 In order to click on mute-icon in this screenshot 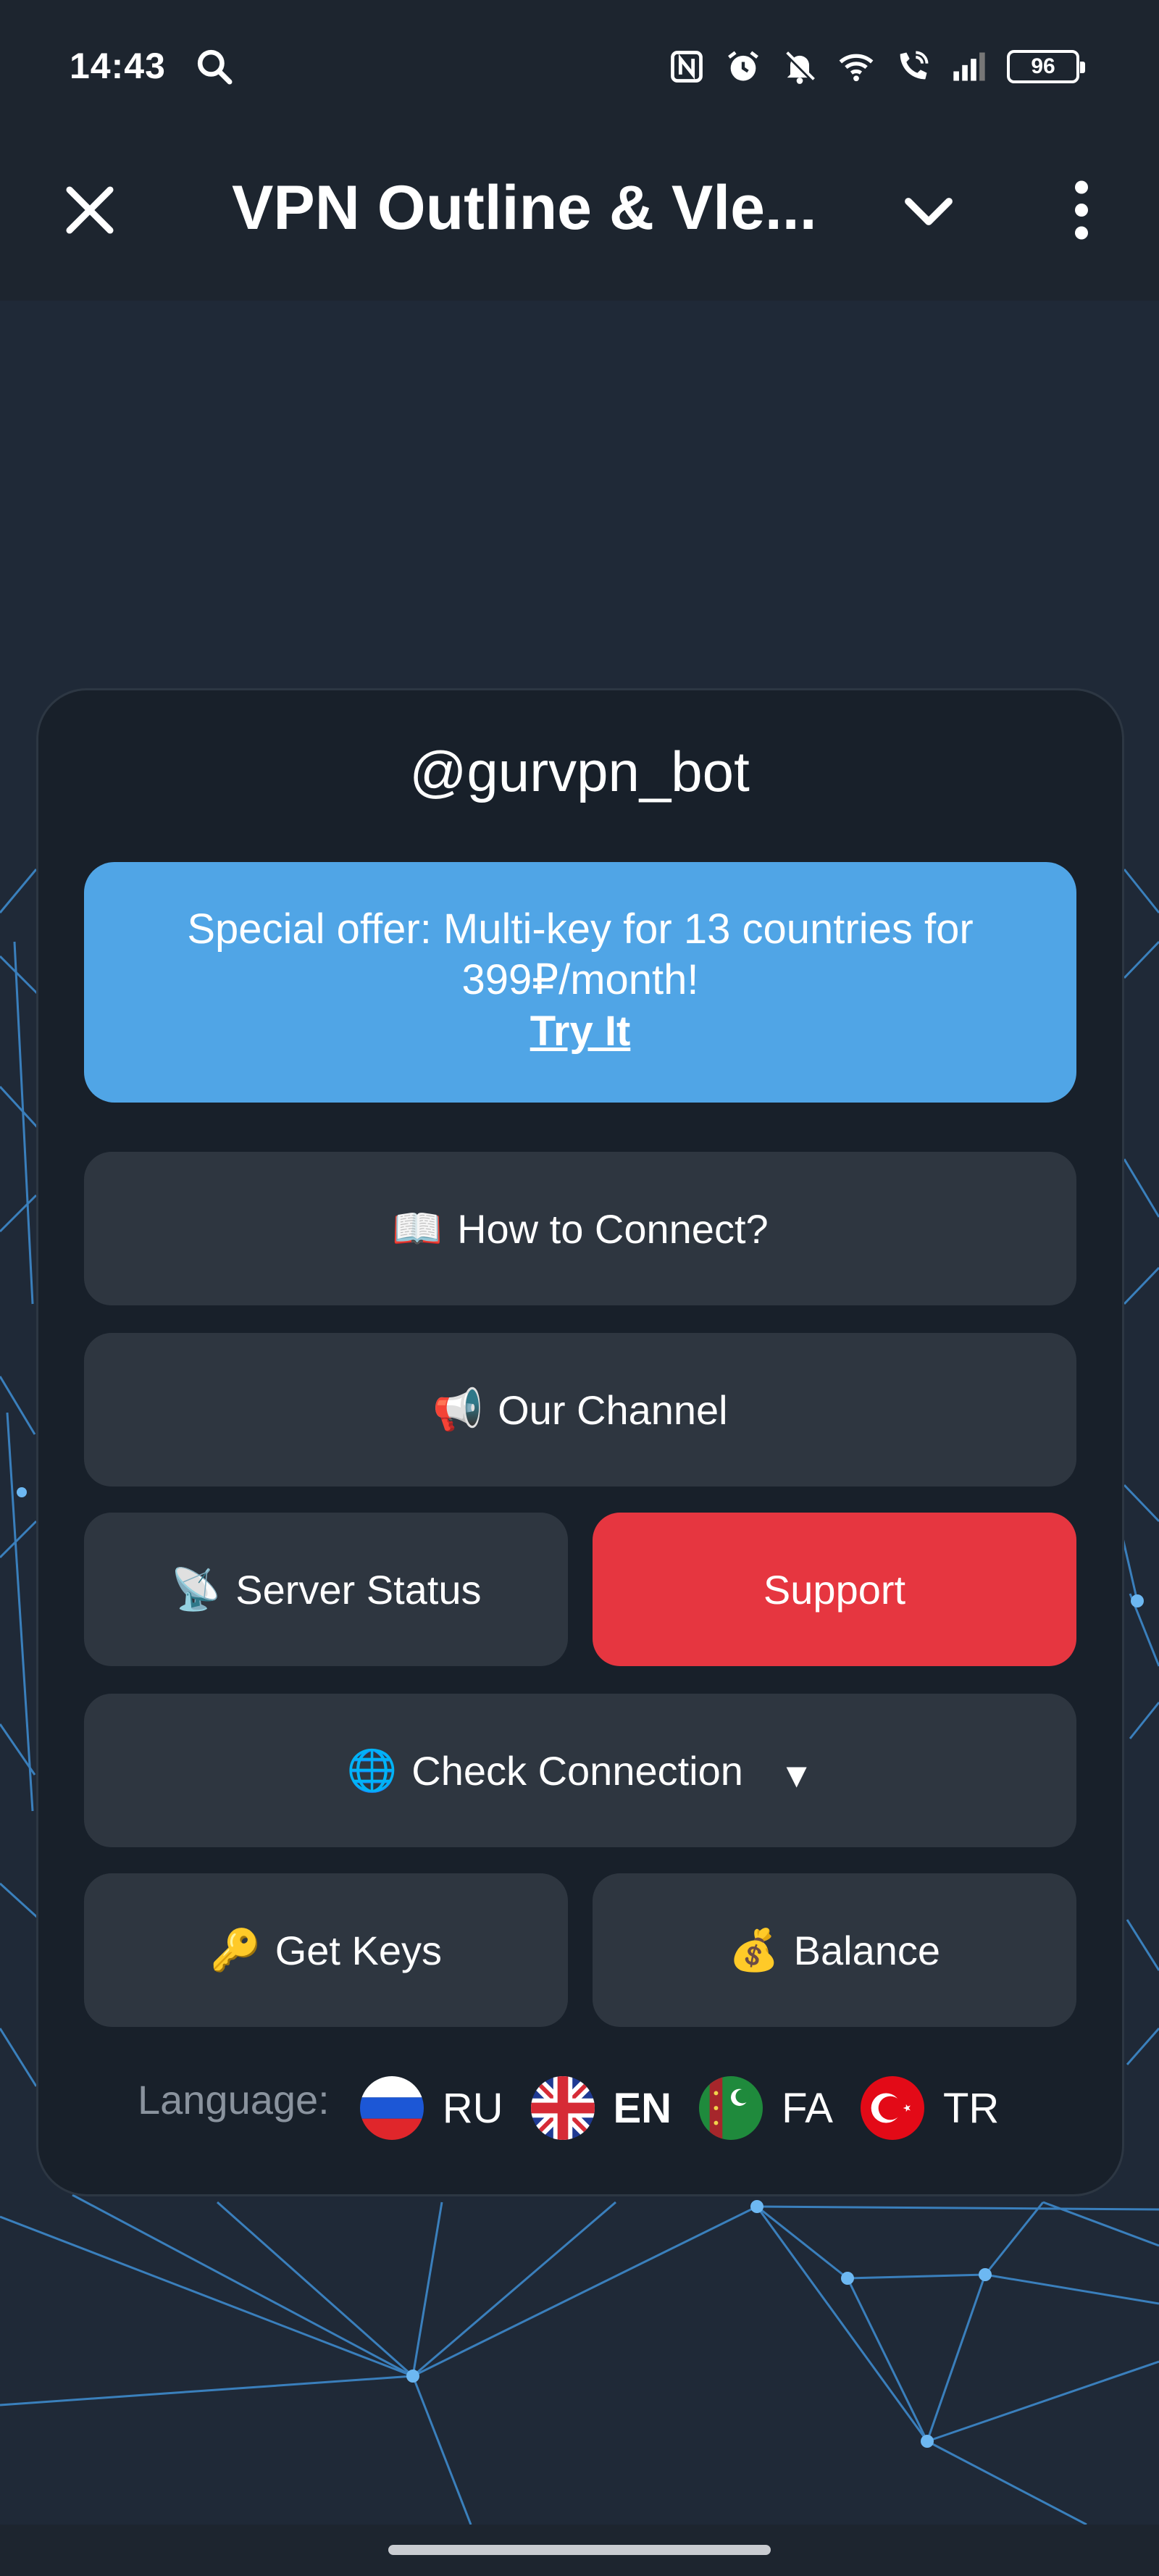, I will do `click(800, 67)`.